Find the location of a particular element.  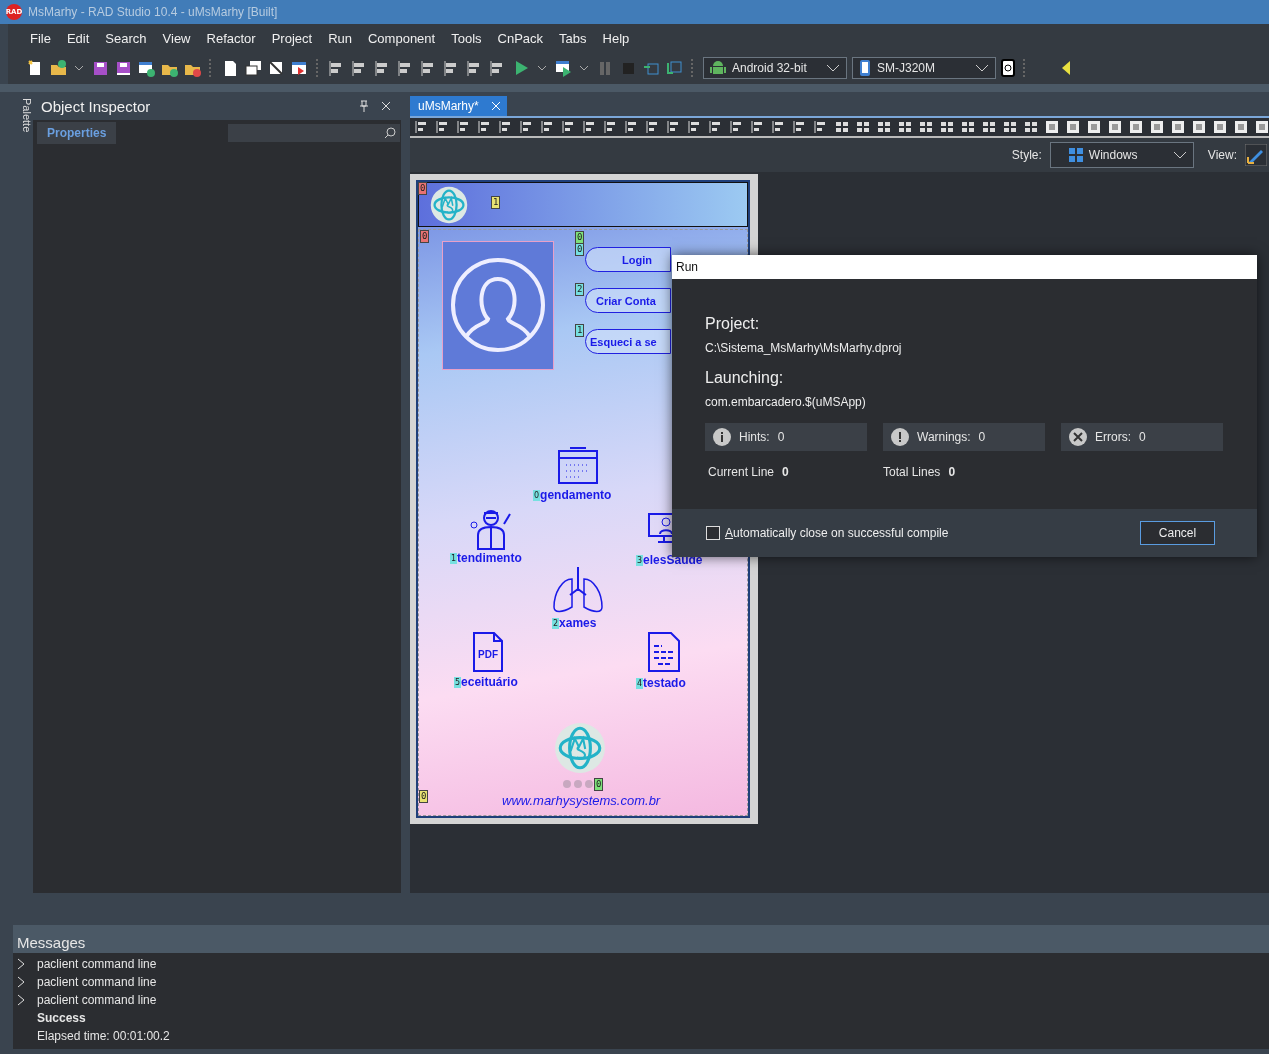

counter-value: 0 is located at coordinates (982, 437).